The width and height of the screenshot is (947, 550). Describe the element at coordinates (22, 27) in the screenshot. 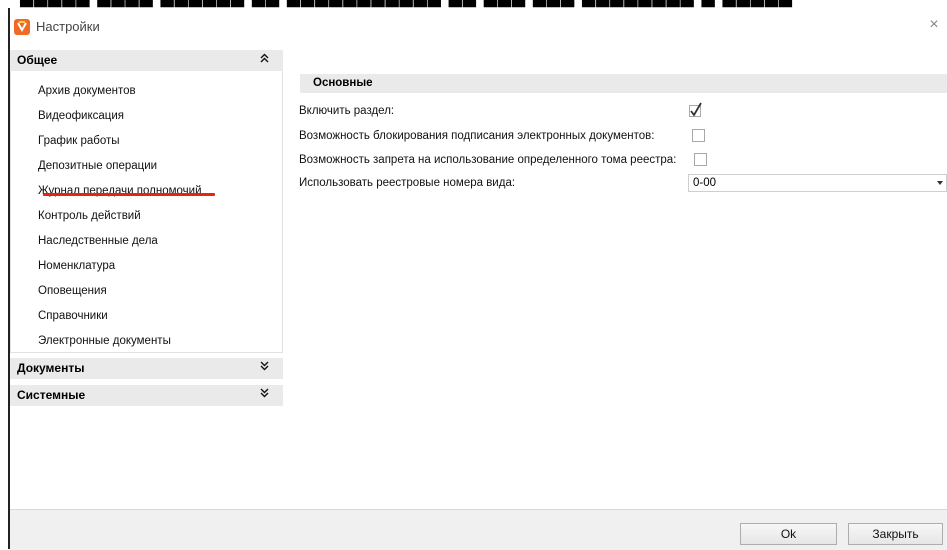

I see `app-icon` at that location.